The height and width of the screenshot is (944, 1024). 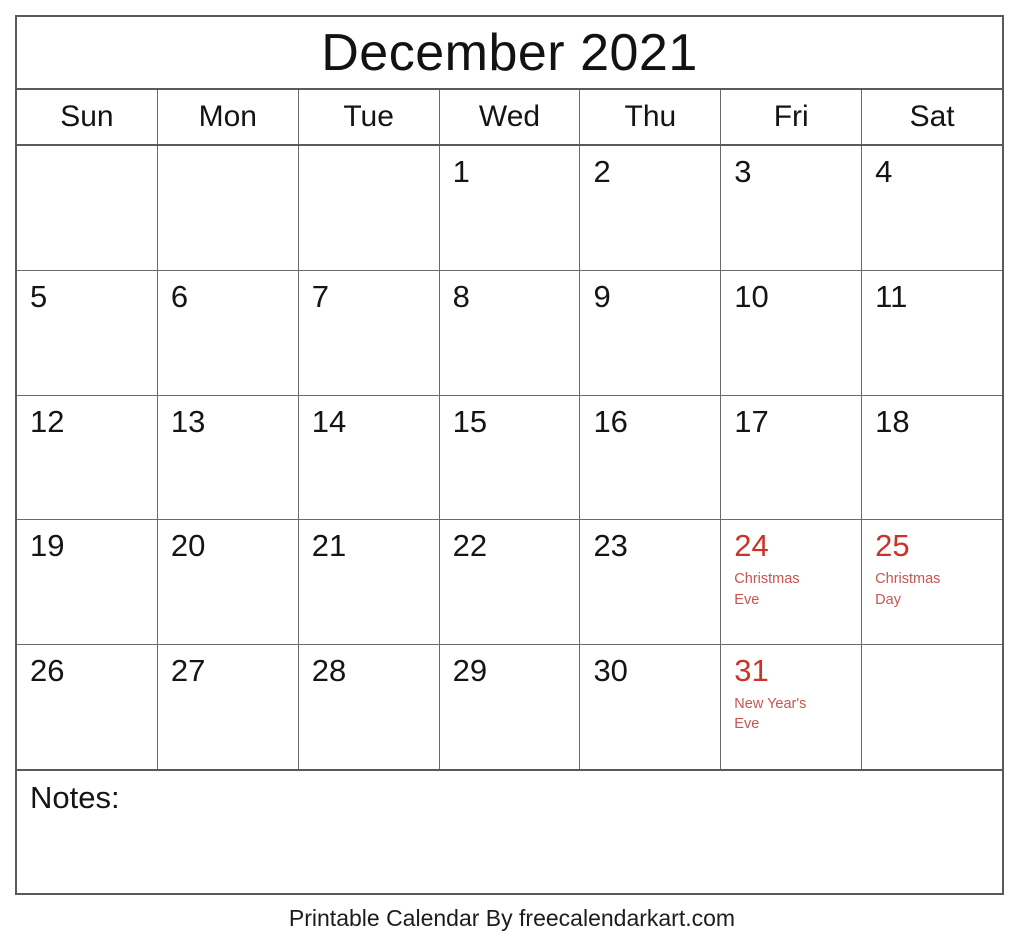 What do you see at coordinates (188, 421) in the screenshot?
I see `day-number: 13` at bounding box center [188, 421].